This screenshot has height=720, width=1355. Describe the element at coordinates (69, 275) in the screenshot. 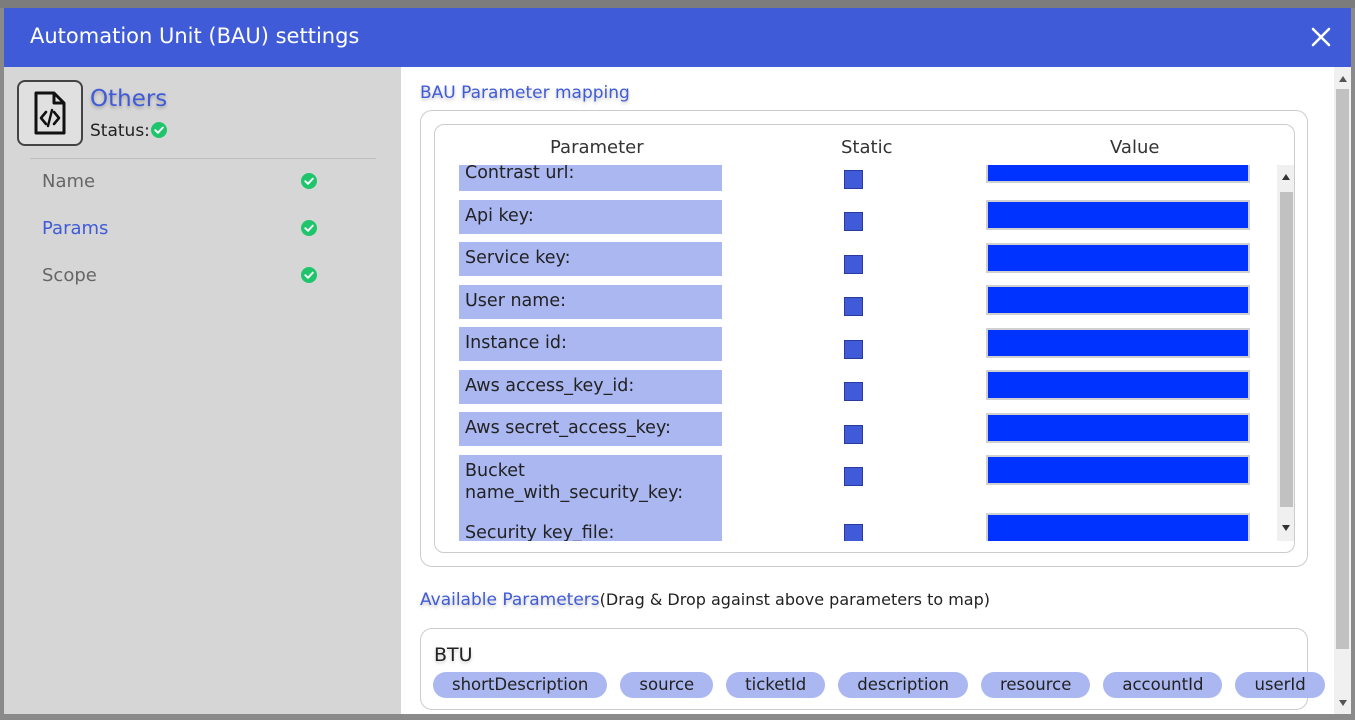

I see `sidebar-item-label: Scope` at that location.